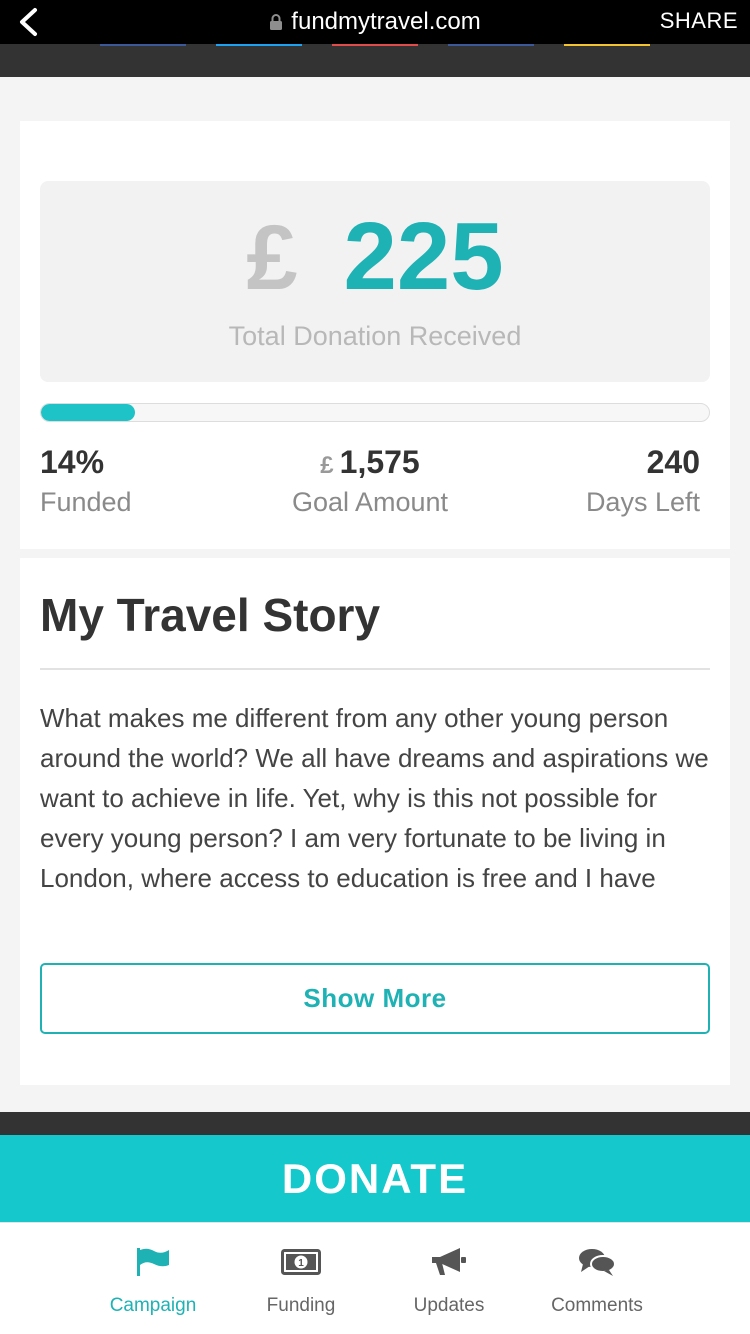  I want to click on tab-funding: 1 Funding, so click(301, 1278).